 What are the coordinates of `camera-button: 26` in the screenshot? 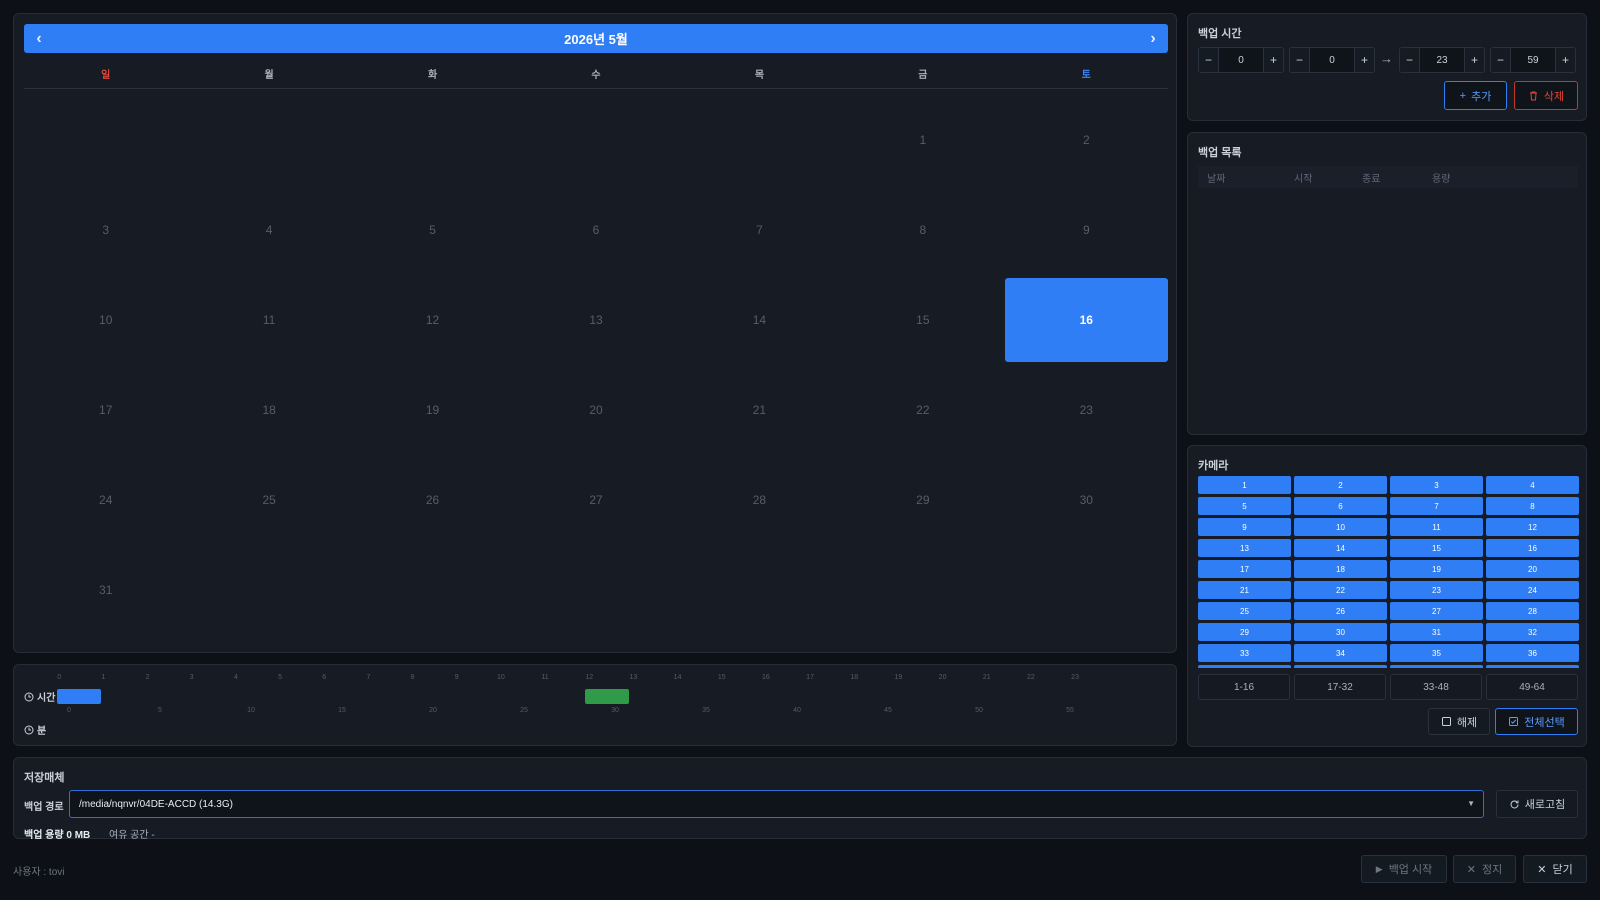 It's located at (1340, 611).